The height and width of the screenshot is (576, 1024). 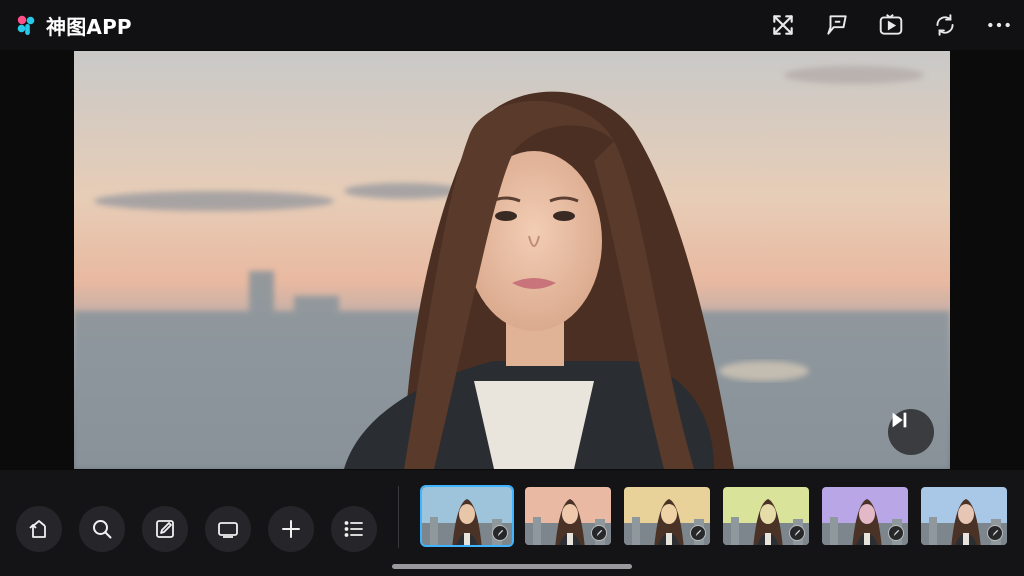 I want to click on rotate-icon, so click(x=37, y=529).